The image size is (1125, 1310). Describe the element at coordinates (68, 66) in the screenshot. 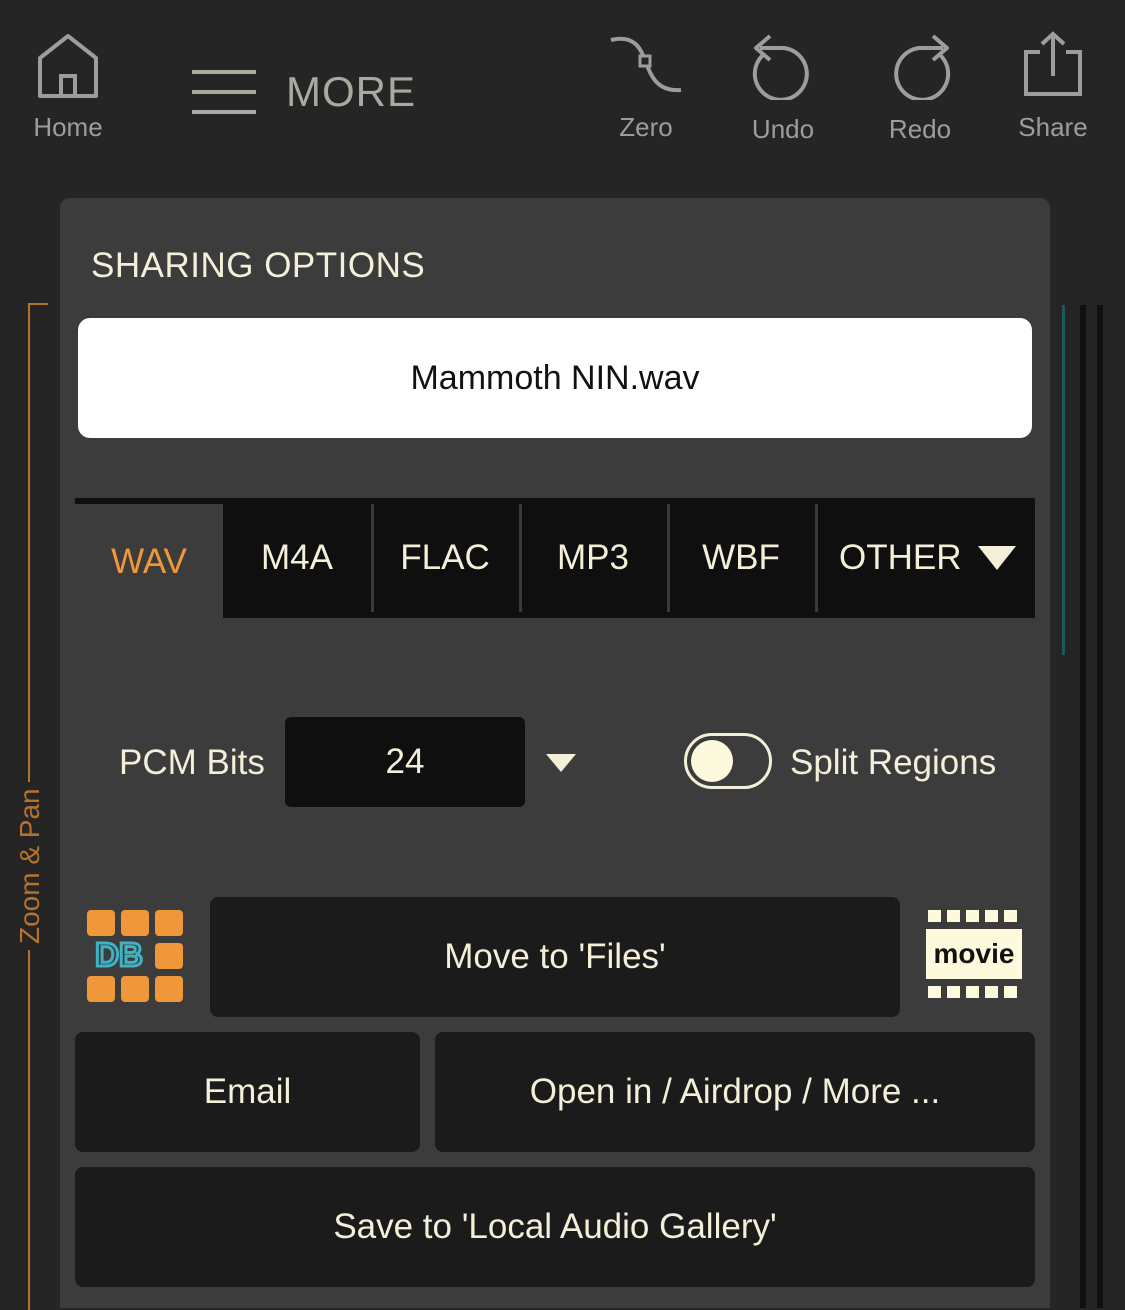

I see `home-icon` at that location.